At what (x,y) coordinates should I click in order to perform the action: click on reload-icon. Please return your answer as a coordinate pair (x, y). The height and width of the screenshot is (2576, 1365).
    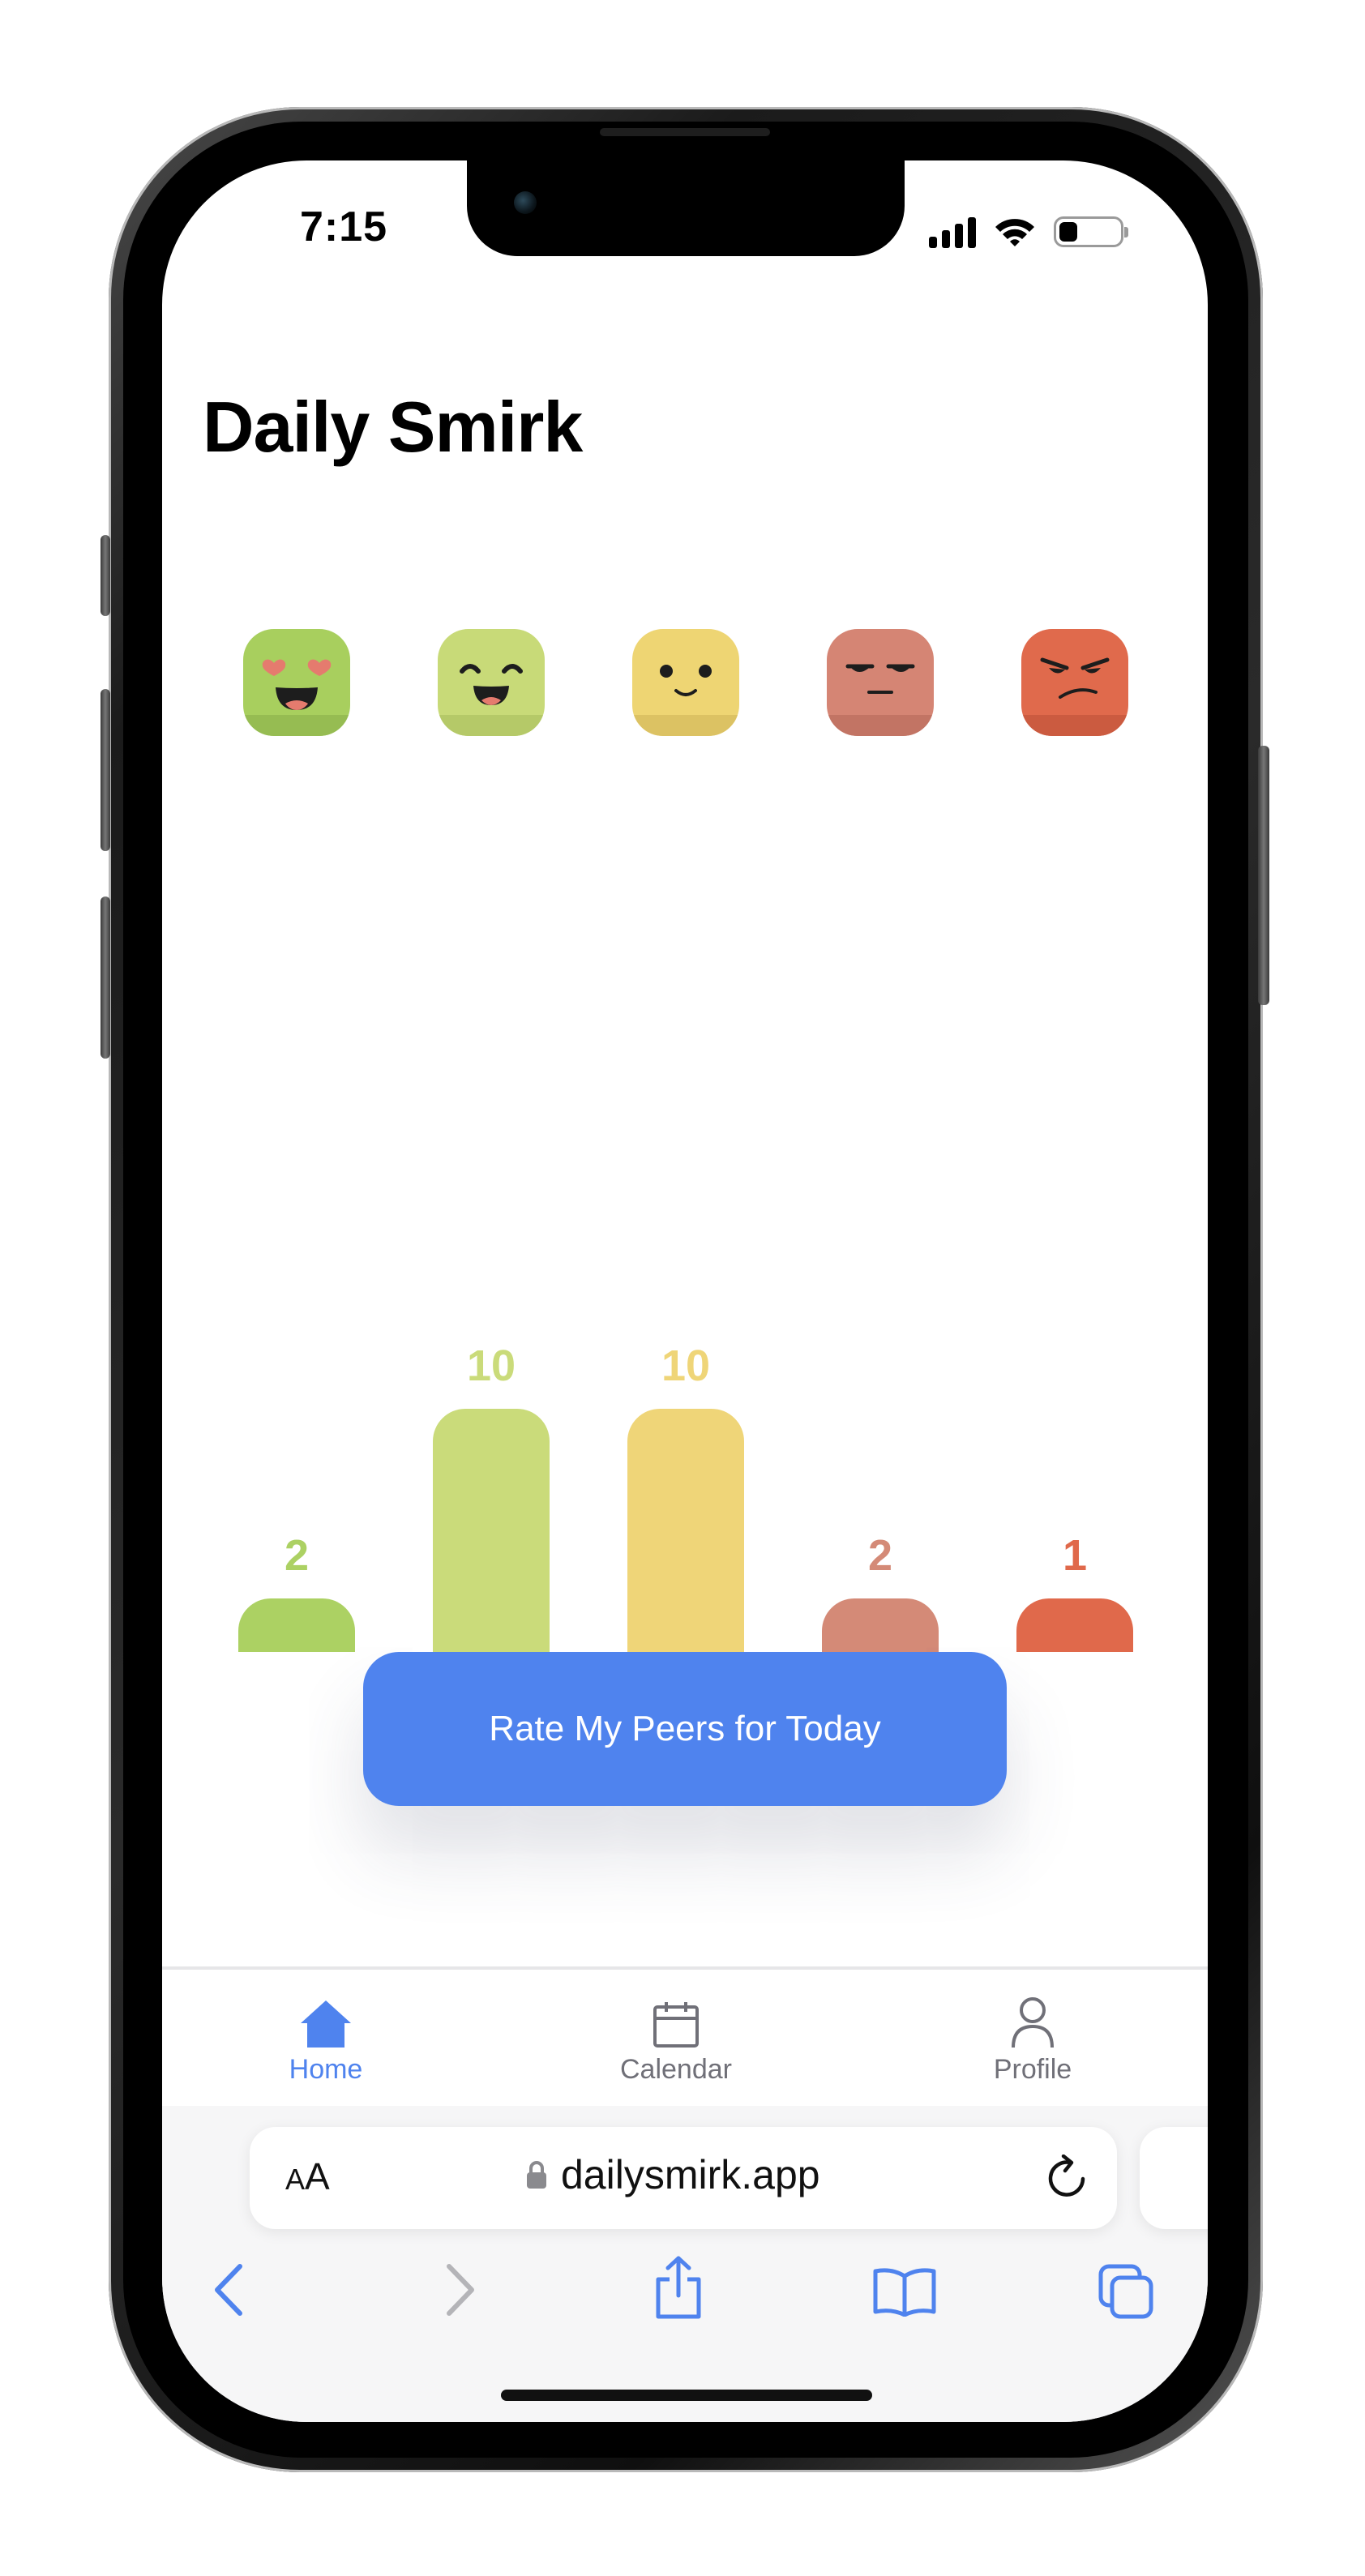
    Looking at the image, I should click on (1067, 2177).